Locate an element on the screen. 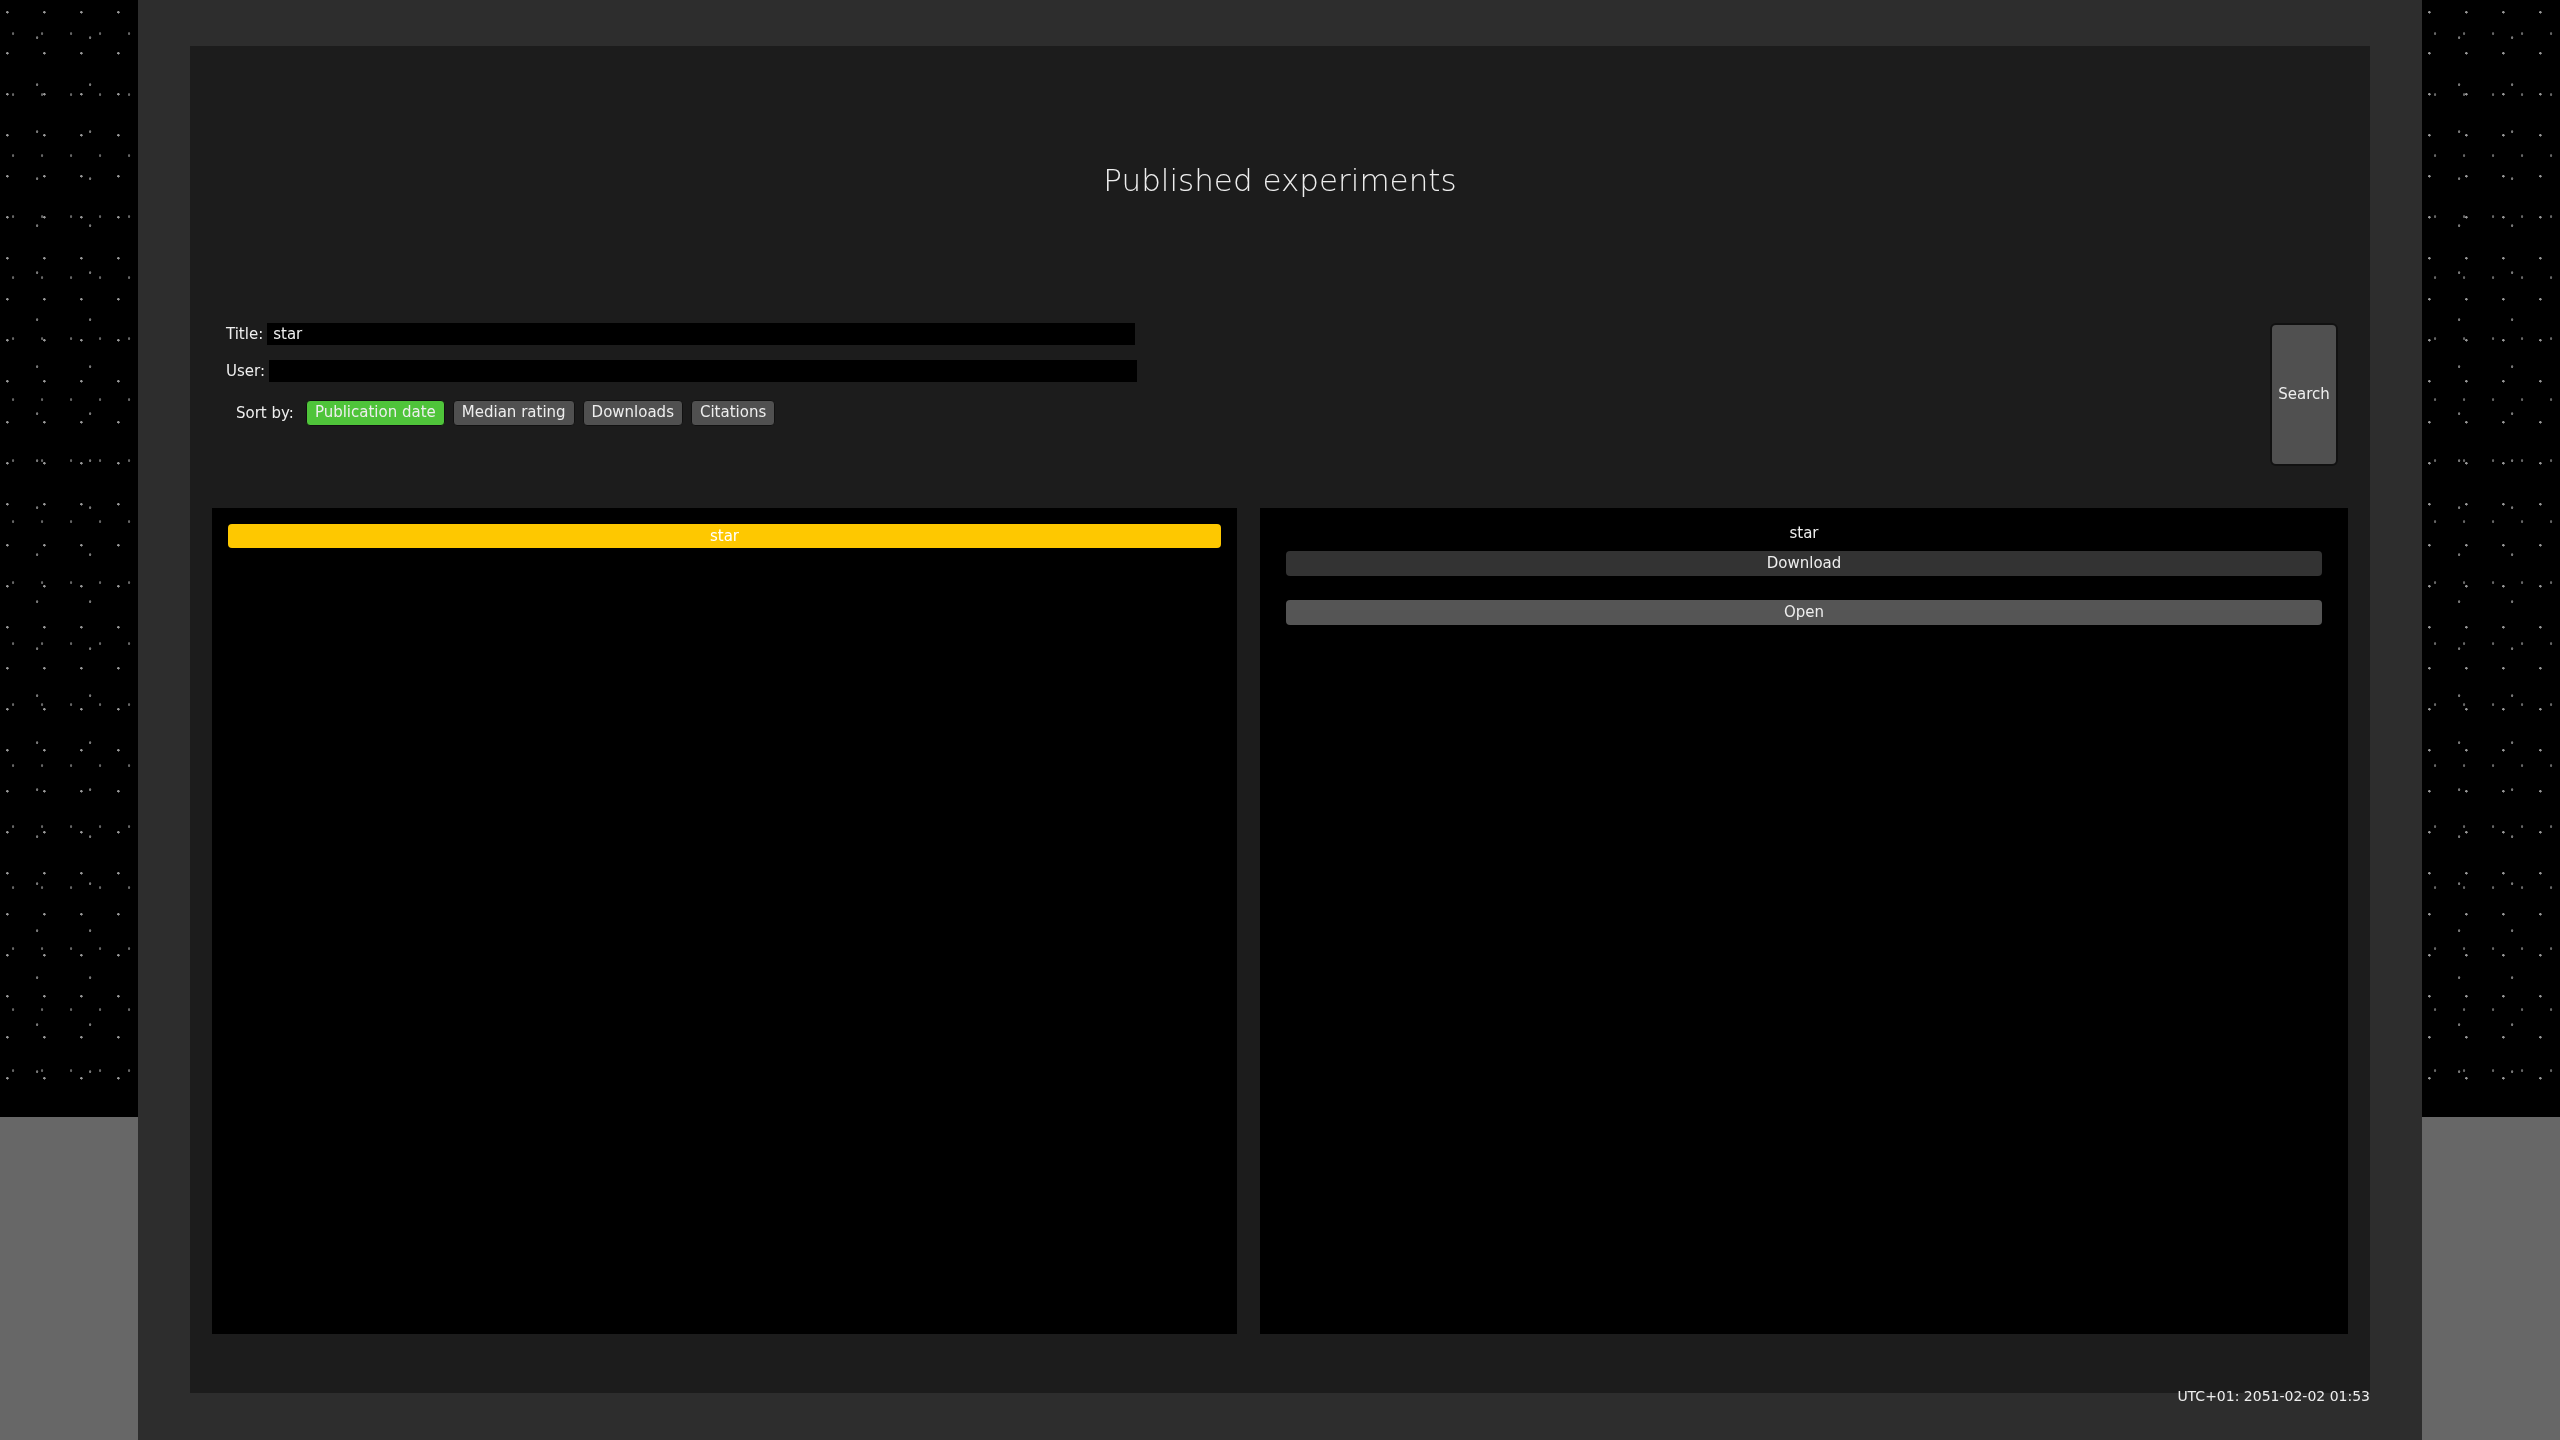 The height and width of the screenshot is (1440, 2560). field-label: User: is located at coordinates (245, 371).